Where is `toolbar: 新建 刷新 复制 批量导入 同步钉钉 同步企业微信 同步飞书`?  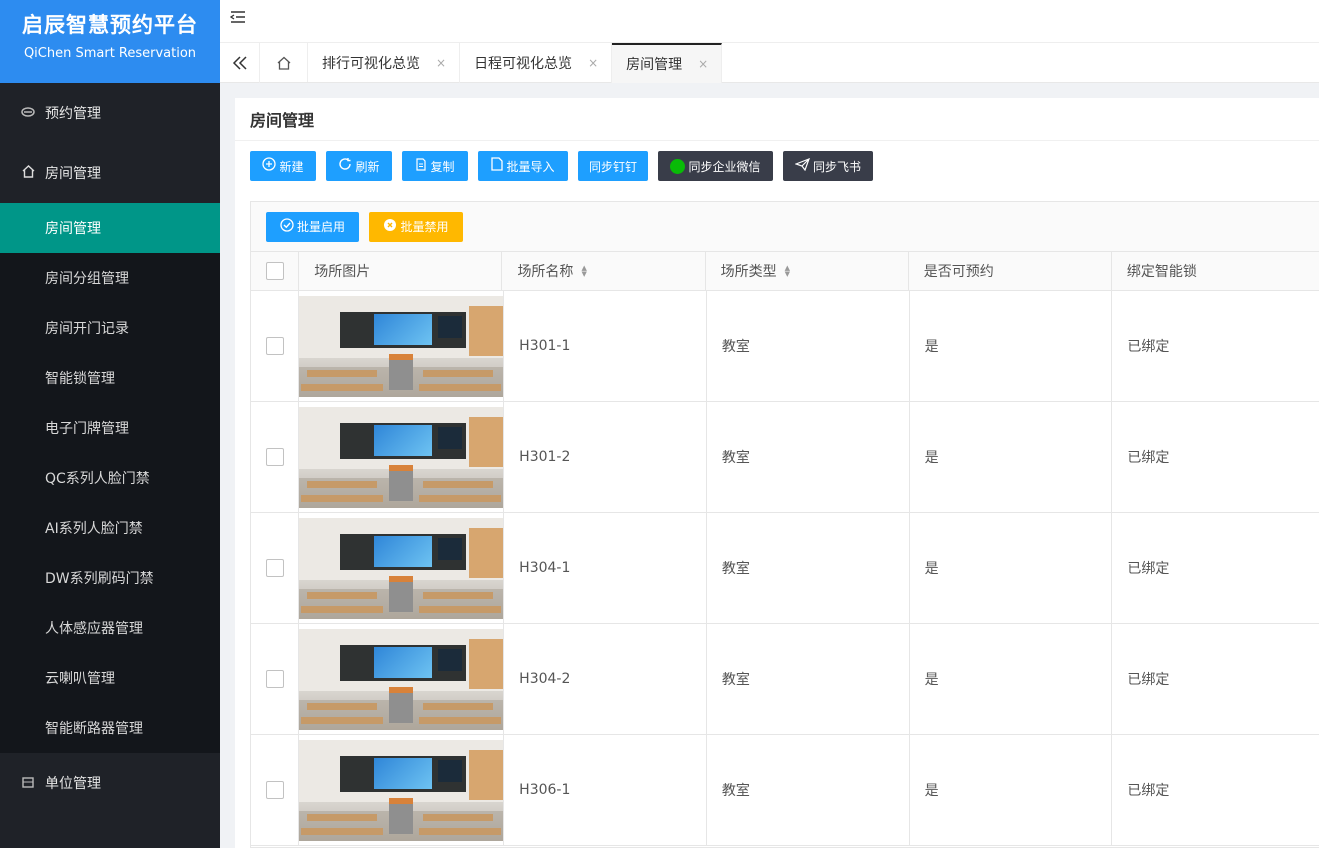
toolbar: 新建 刷新 复制 批量导入 同步钉钉 同步企业微信 同步飞书 is located at coordinates (566, 166).